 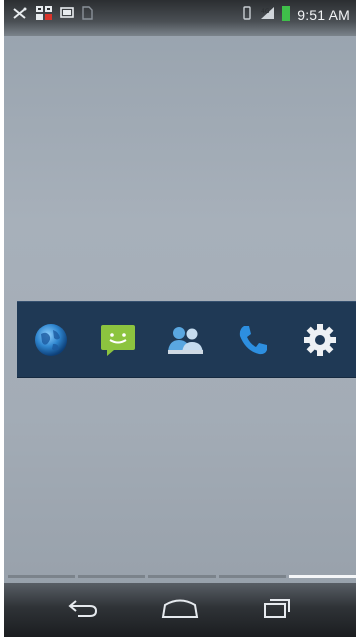 I want to click on browser-icon, so click(x=51, y=340).